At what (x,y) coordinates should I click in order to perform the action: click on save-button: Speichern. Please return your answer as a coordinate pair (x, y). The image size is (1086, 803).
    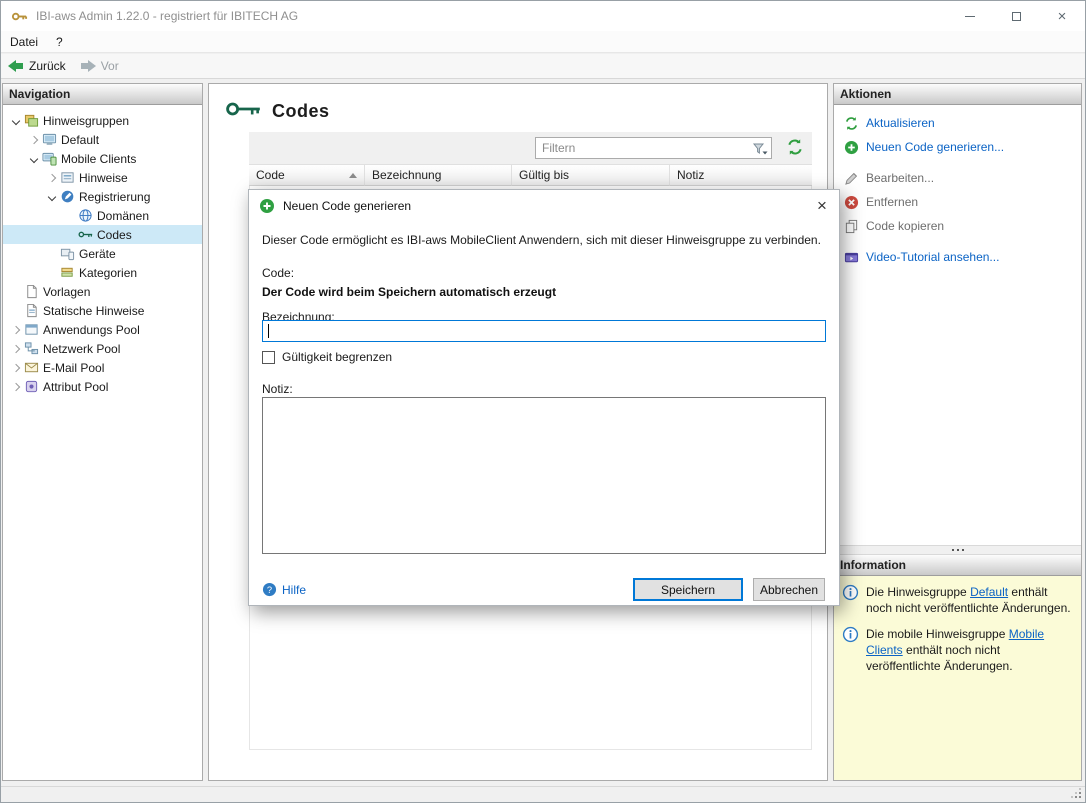
    Looking at the image, I should click on (688, 589).